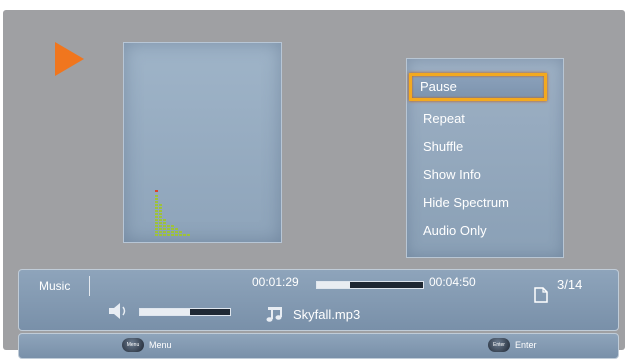 The width and height of the screenshot is (631, 359). I want to click on menu-item-audio-only: Audio Only, so click(479, 231).